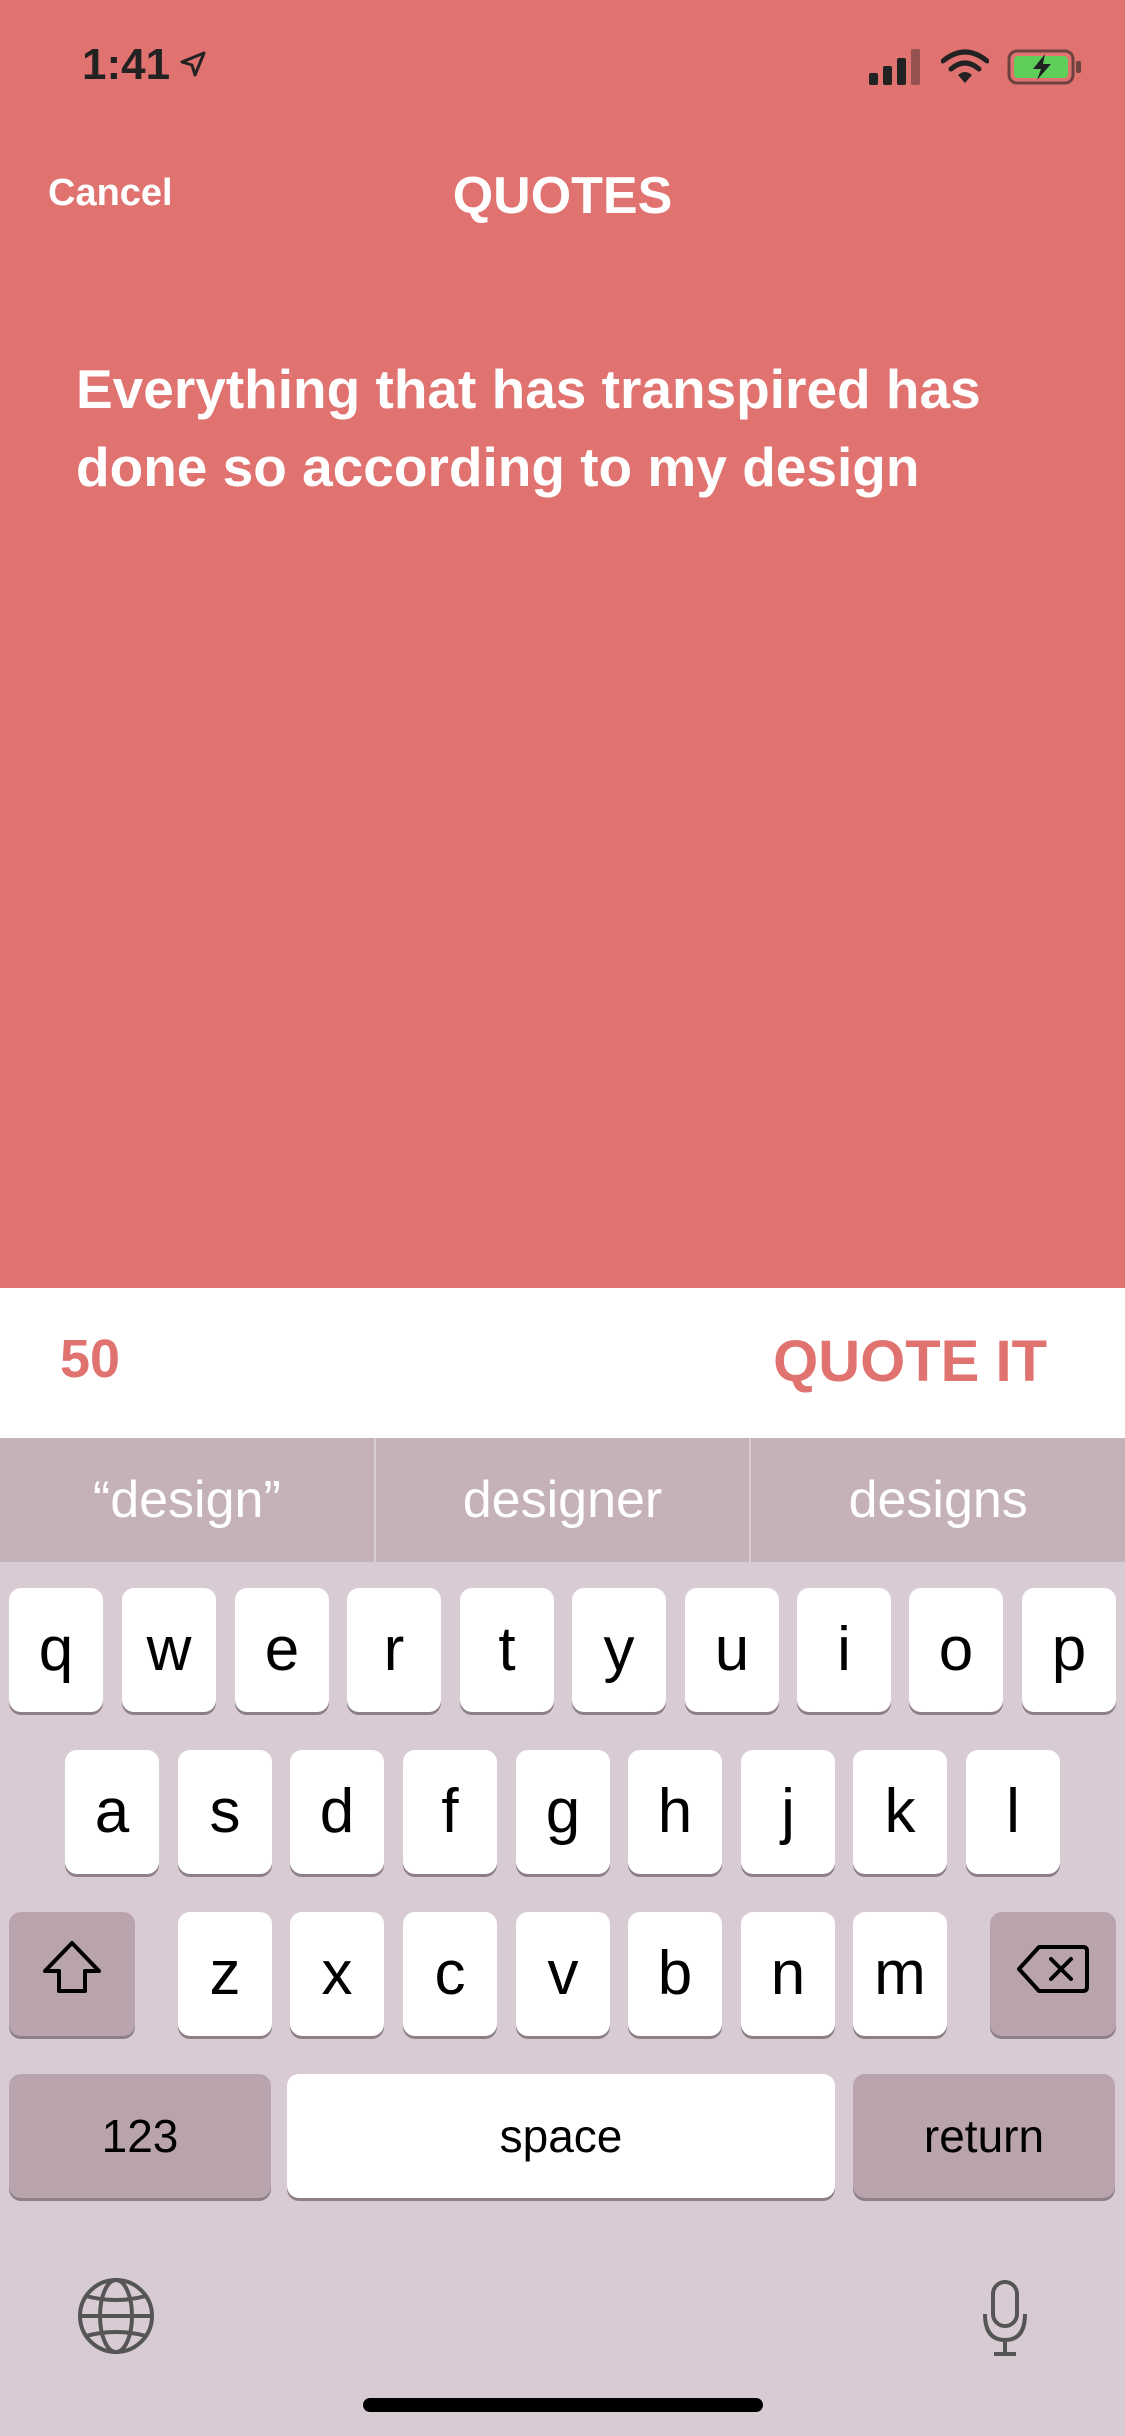  I want to click on wifi-icon, so click(965, 69).